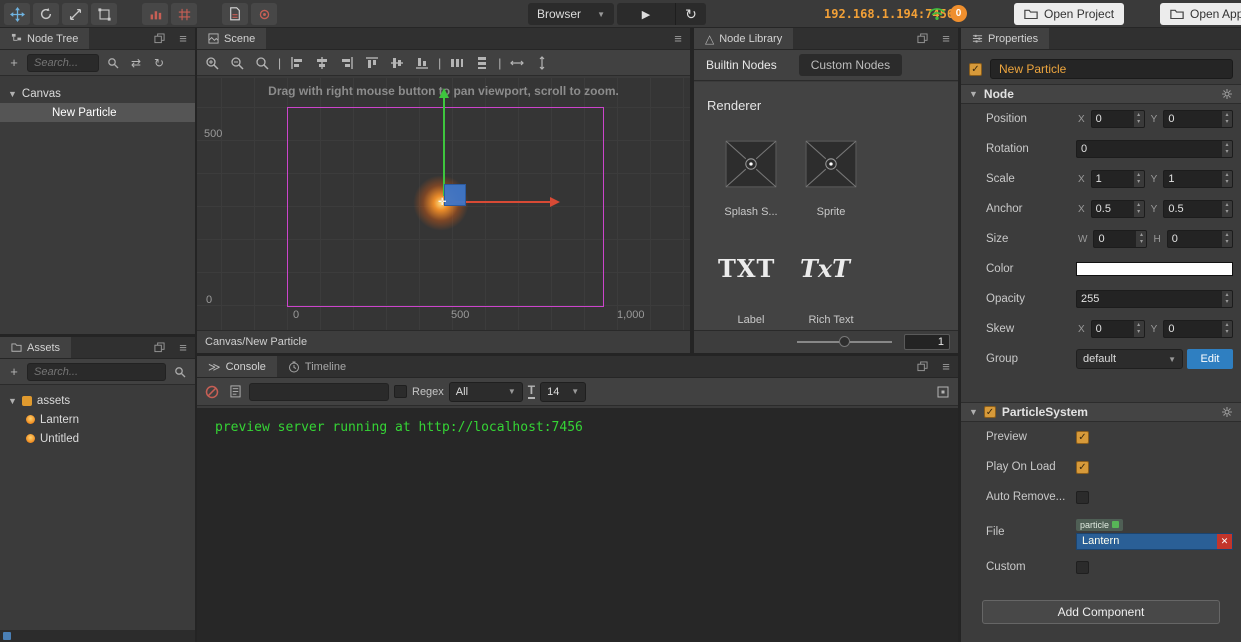 Image resolution: width=1241 pixels, height=642 pixels. I want to click on regex-checkbox: ✓, so click(400, 391).